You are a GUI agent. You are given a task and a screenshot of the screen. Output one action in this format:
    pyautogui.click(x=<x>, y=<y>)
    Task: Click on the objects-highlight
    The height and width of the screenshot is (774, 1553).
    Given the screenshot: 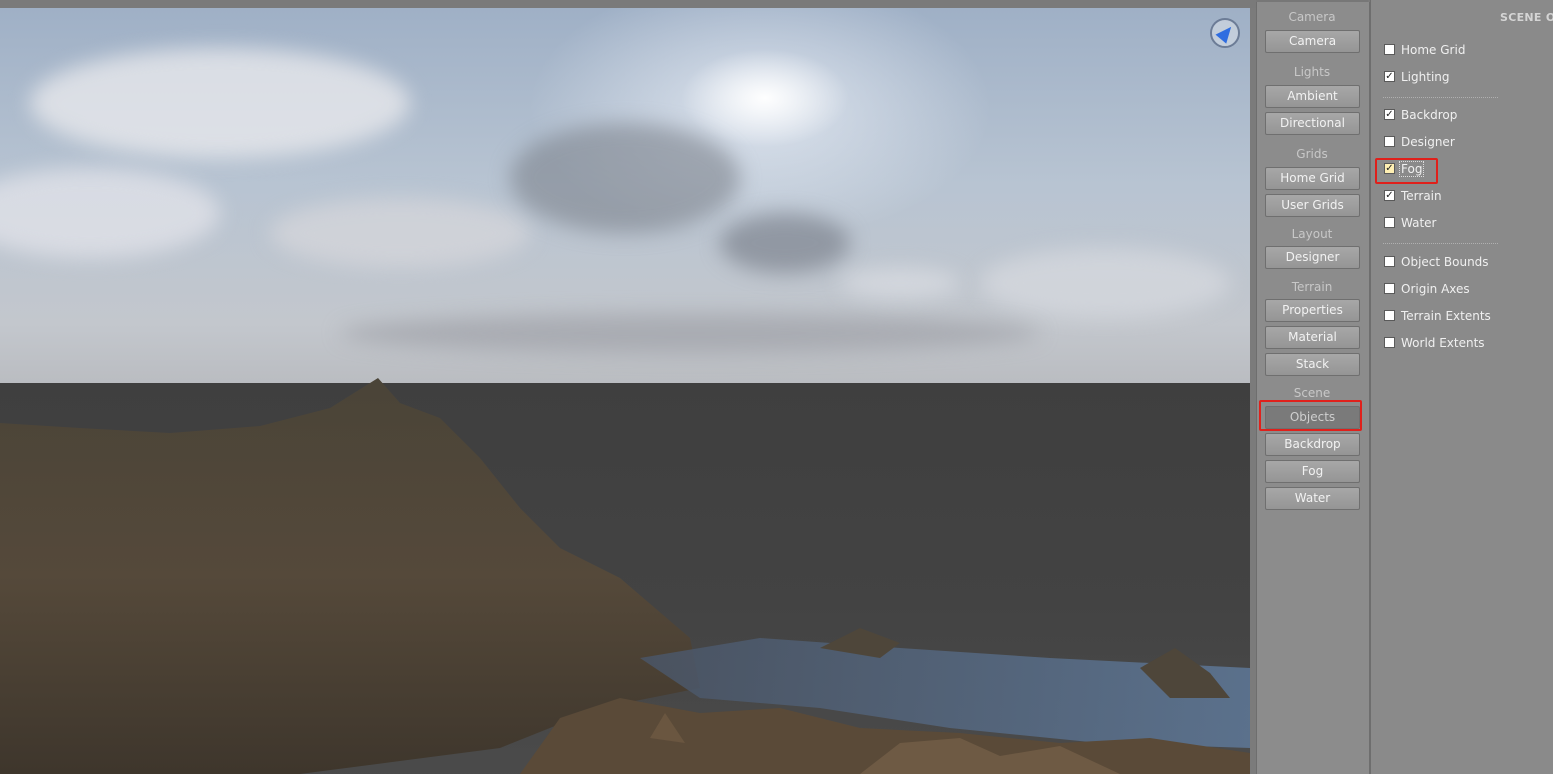 What is the action you would take?
    pyautogui.click(x=1310, y=415)
    